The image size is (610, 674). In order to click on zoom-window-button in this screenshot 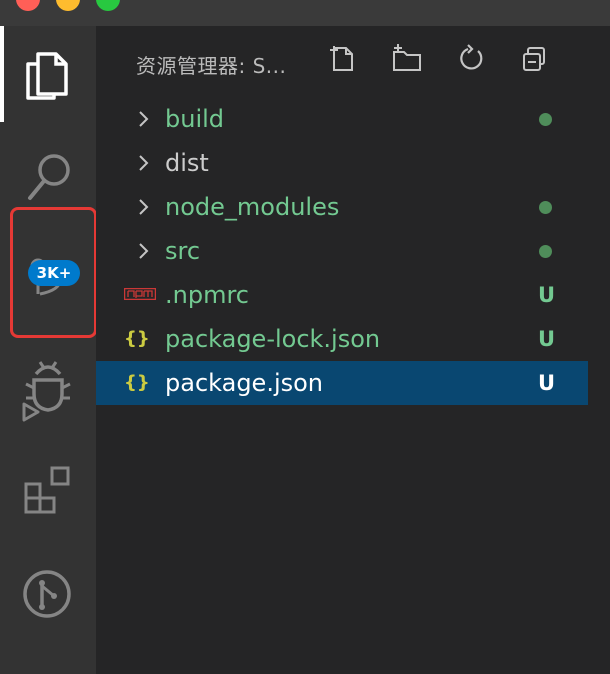, I will do `click(108, 5)`.